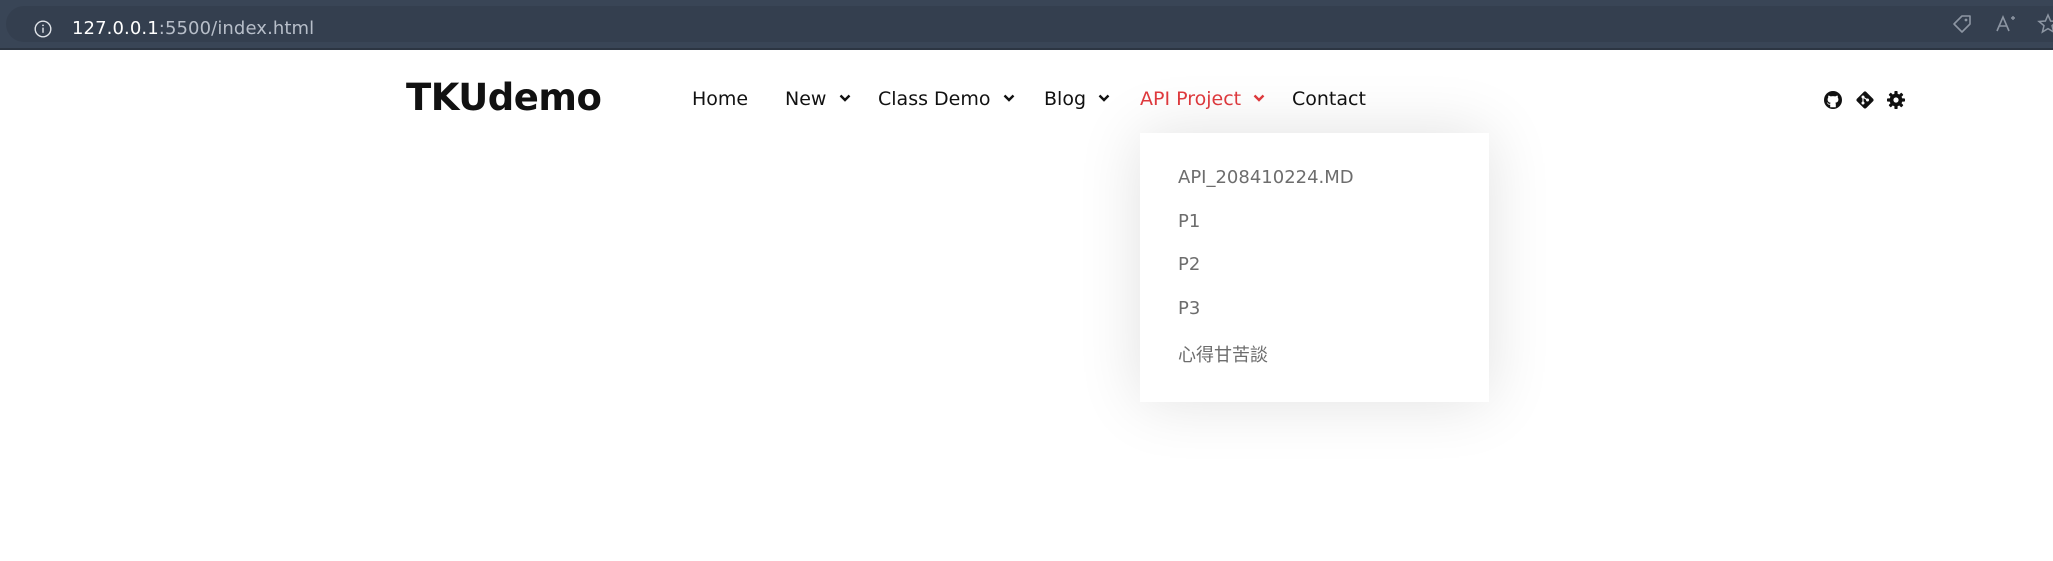 Image resolution: width=2053 pixels, height=561 pixels. What do you see at coordinates (1833, 100) in the screenshot?
I see `github-icon` at bounding box center [1833, 100].